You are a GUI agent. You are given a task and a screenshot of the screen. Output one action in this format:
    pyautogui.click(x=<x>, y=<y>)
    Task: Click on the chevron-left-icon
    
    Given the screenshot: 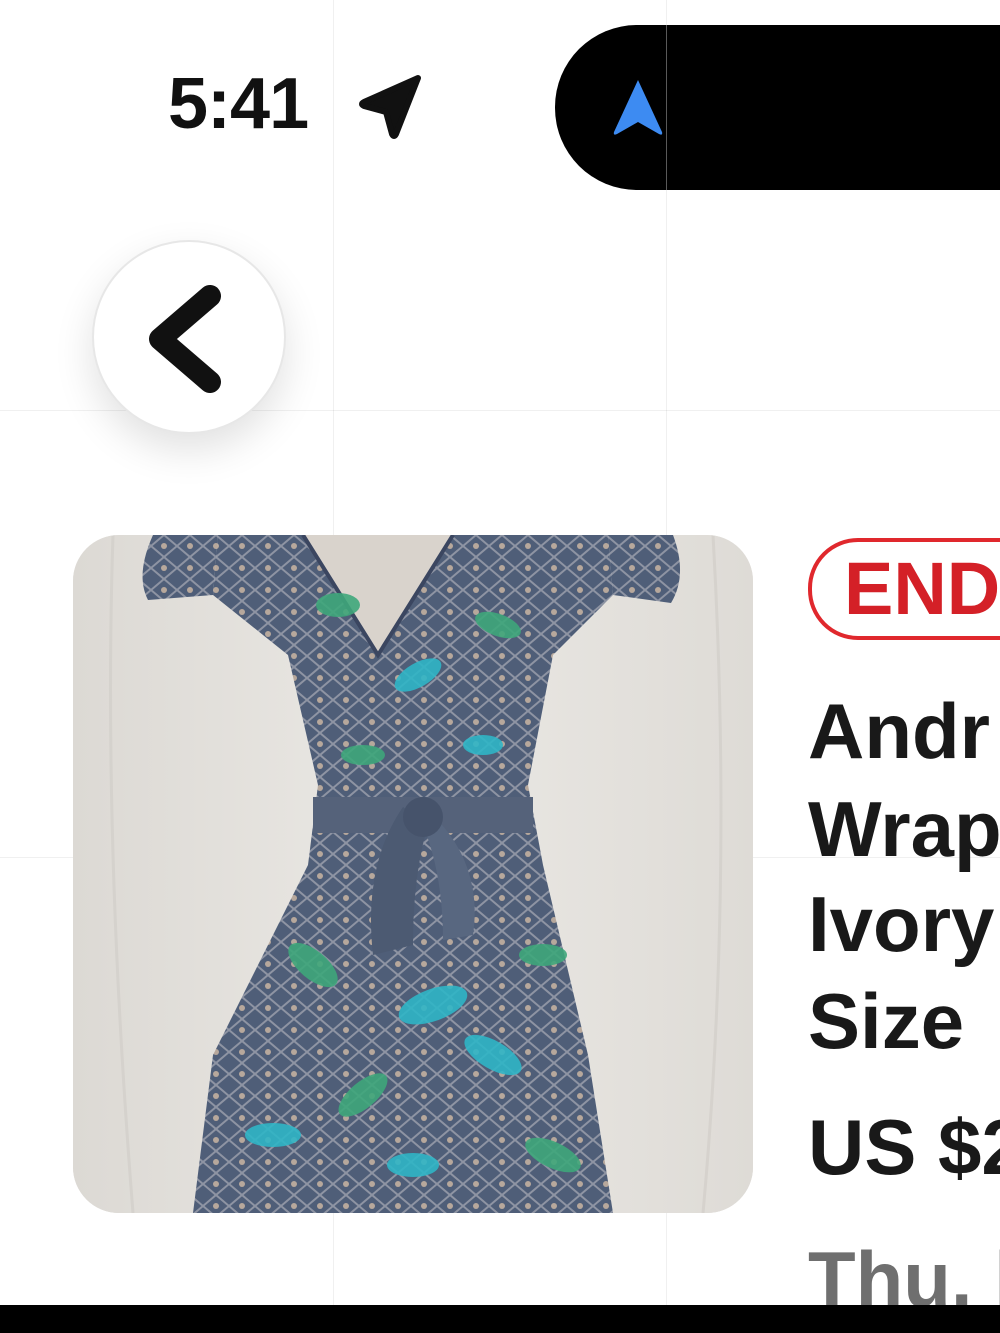 What is the action you would take?
    pyautogui.click(x=185, y=339)
    